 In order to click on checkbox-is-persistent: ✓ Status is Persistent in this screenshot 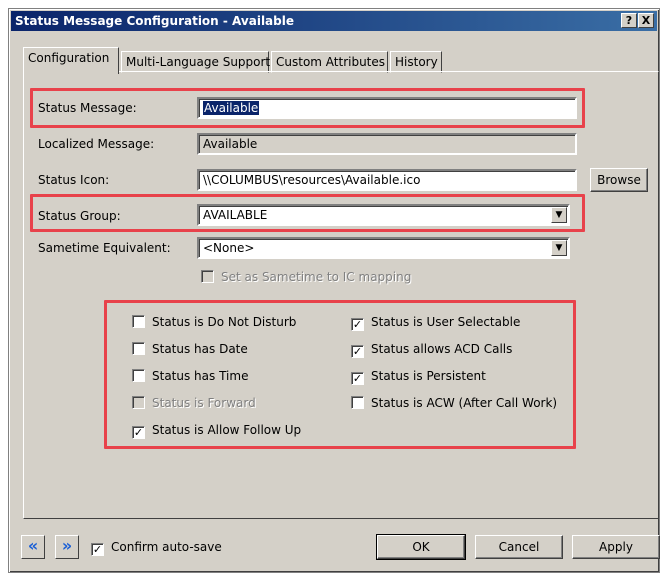, I will do `click(418, 377)`.